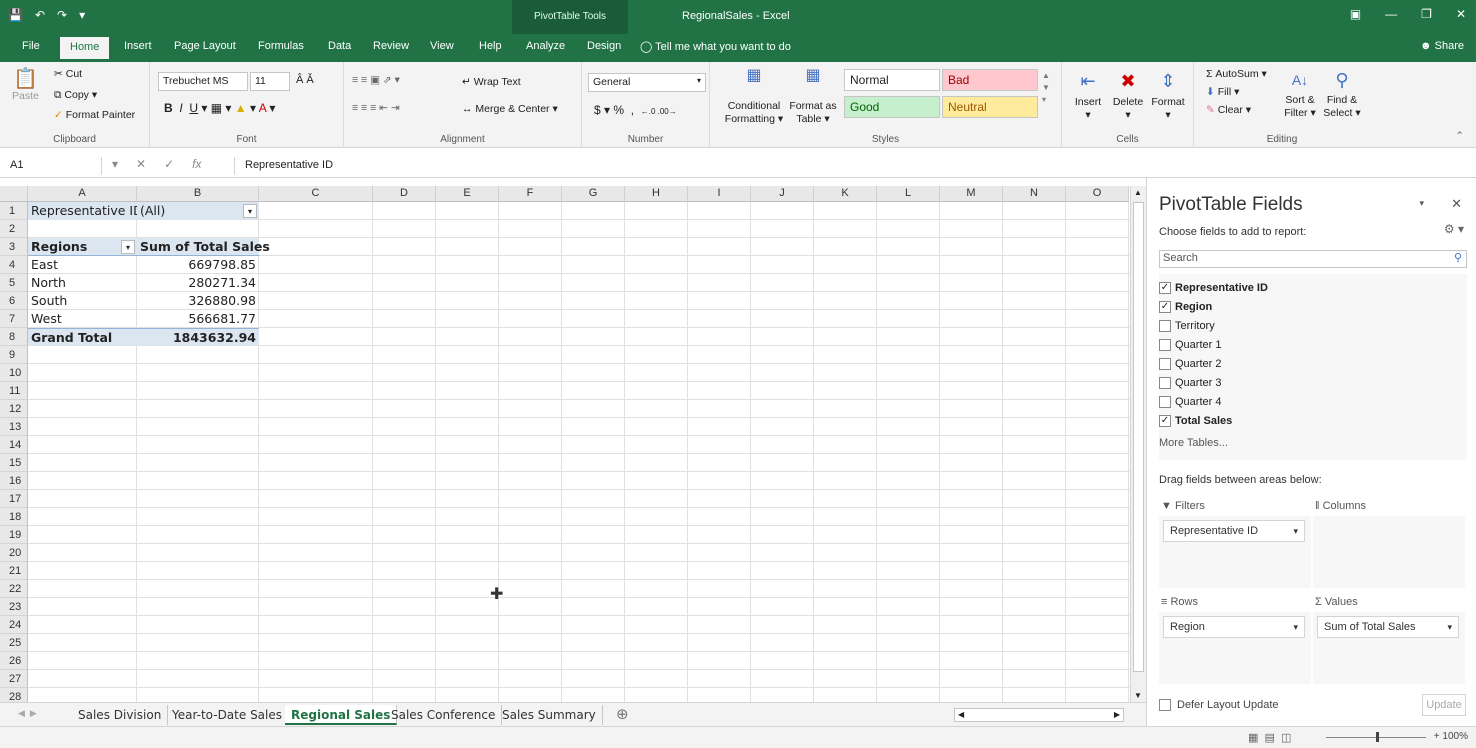 The image size is (1476, 748). I want to click on pivot-filter-label: Representative ID, so click(85, 211).